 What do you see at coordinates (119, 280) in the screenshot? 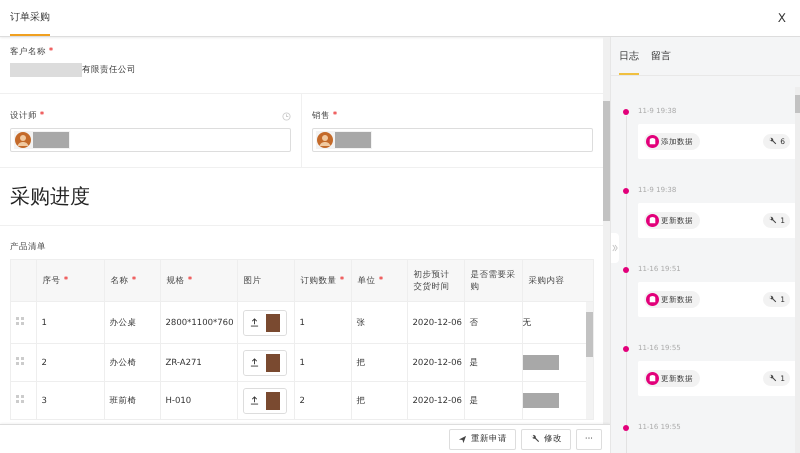
I see `column-header: 名称` at bounding box center [119, 280].